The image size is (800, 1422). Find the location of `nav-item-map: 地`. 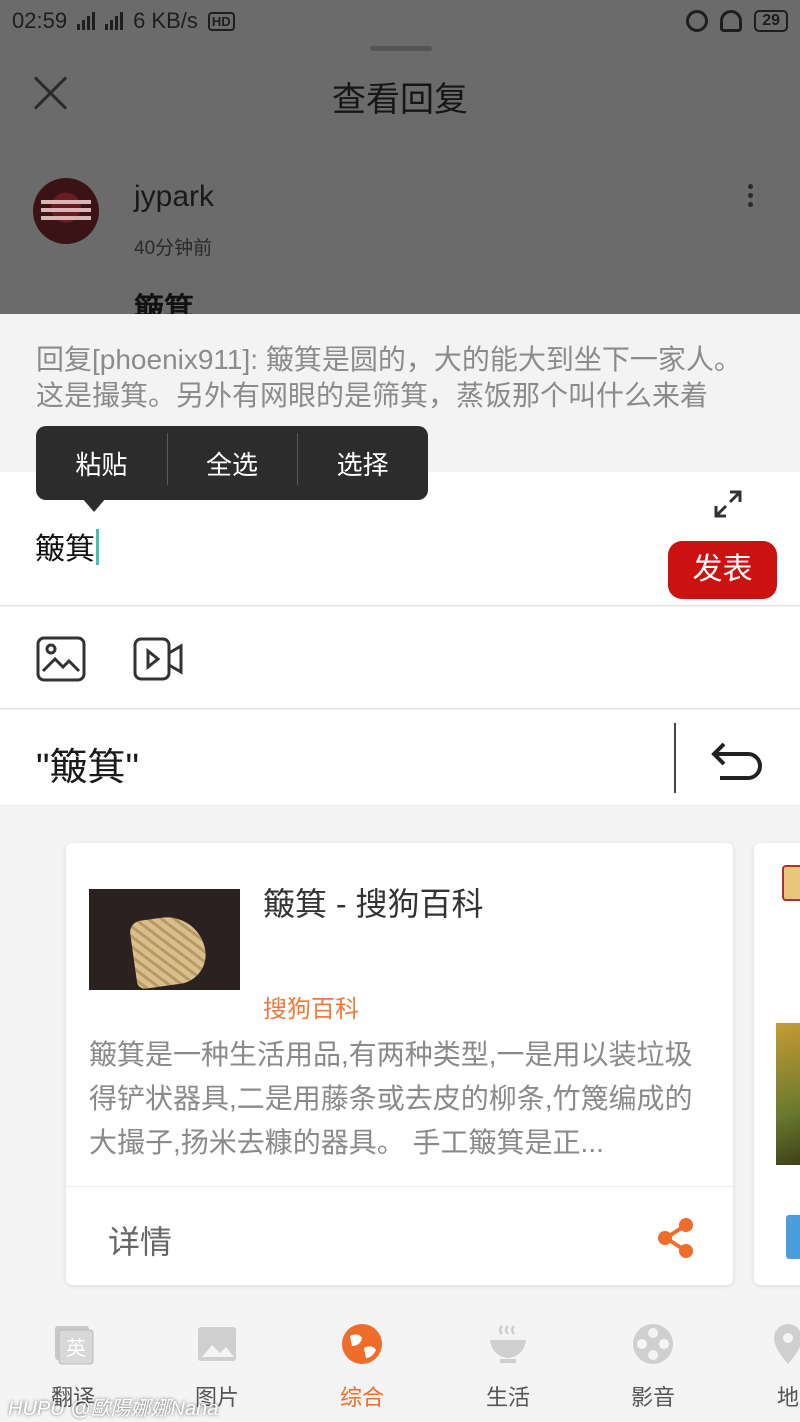

nav-item-map: 地 is located at coordinates (769, 1367).